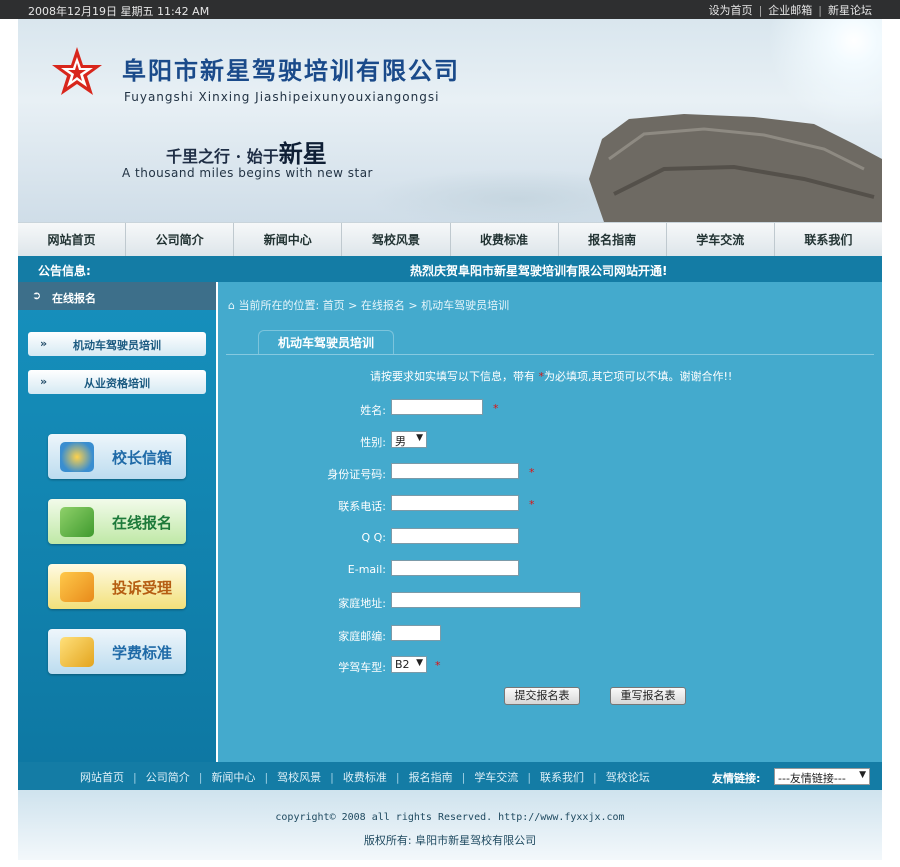  Describe the element at coordinates (64, 271) in the screenshot. I see `notice-label: 公告信息:` at that location.